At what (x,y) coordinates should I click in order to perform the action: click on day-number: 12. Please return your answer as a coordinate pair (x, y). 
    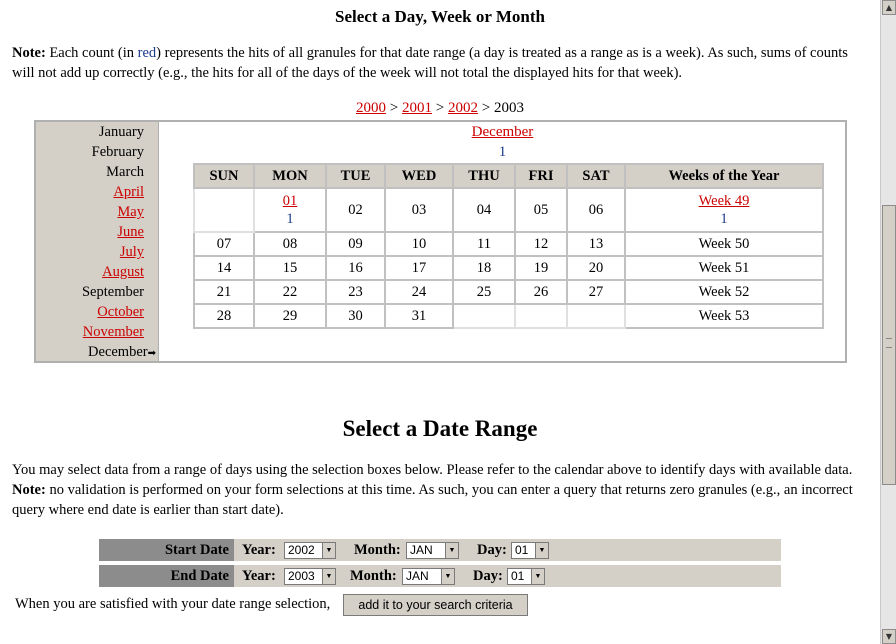
    Looking at the image, I should click on (541, 244).